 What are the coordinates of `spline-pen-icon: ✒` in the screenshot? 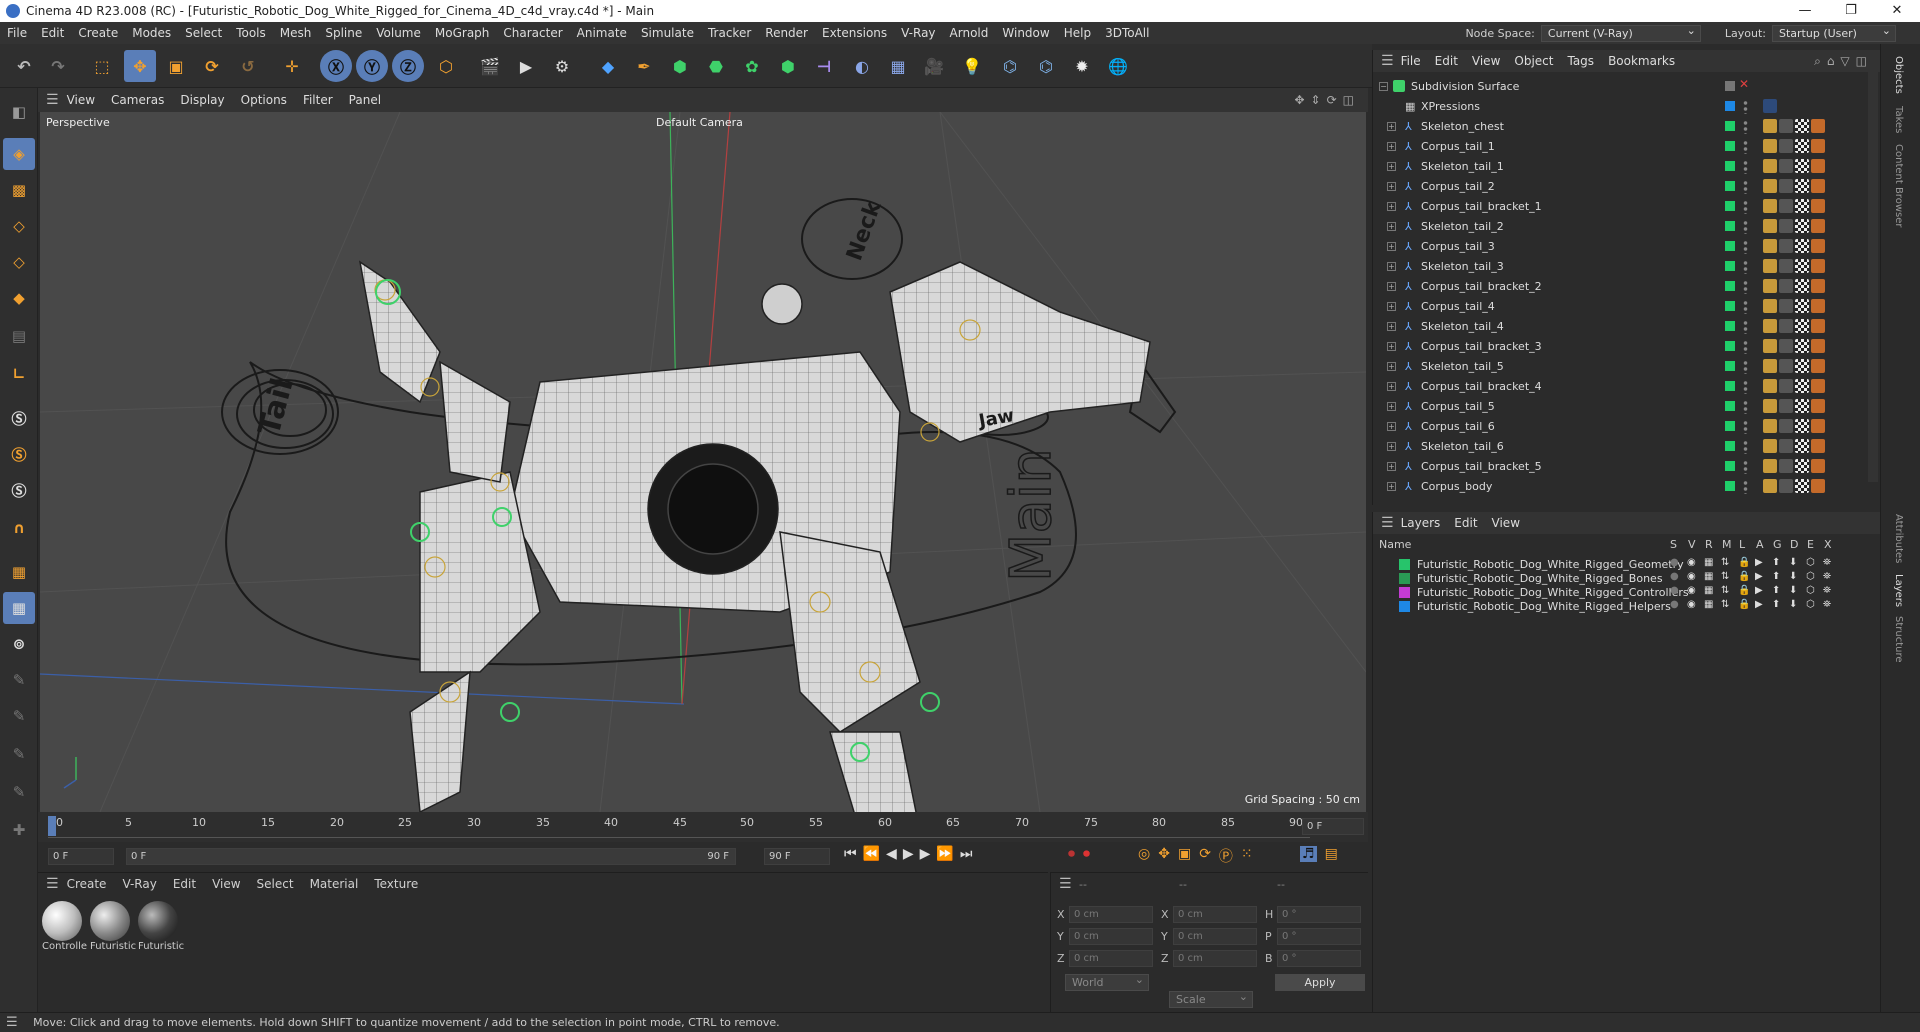 It's located at (644, 66).